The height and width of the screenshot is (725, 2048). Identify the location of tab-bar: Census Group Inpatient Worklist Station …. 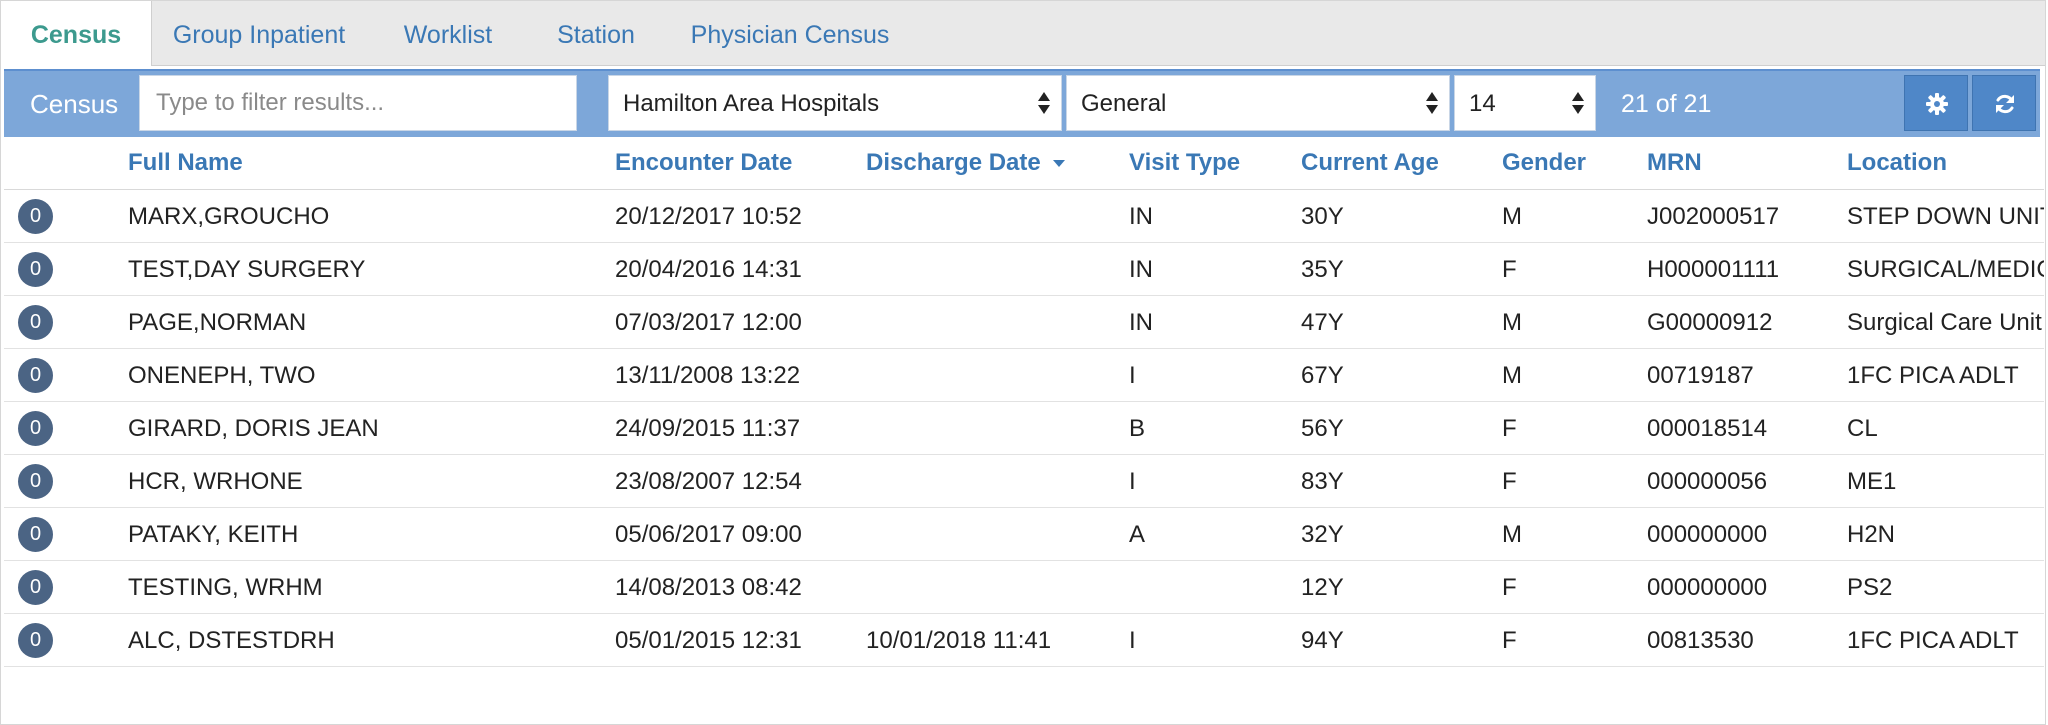
(1023, 33).